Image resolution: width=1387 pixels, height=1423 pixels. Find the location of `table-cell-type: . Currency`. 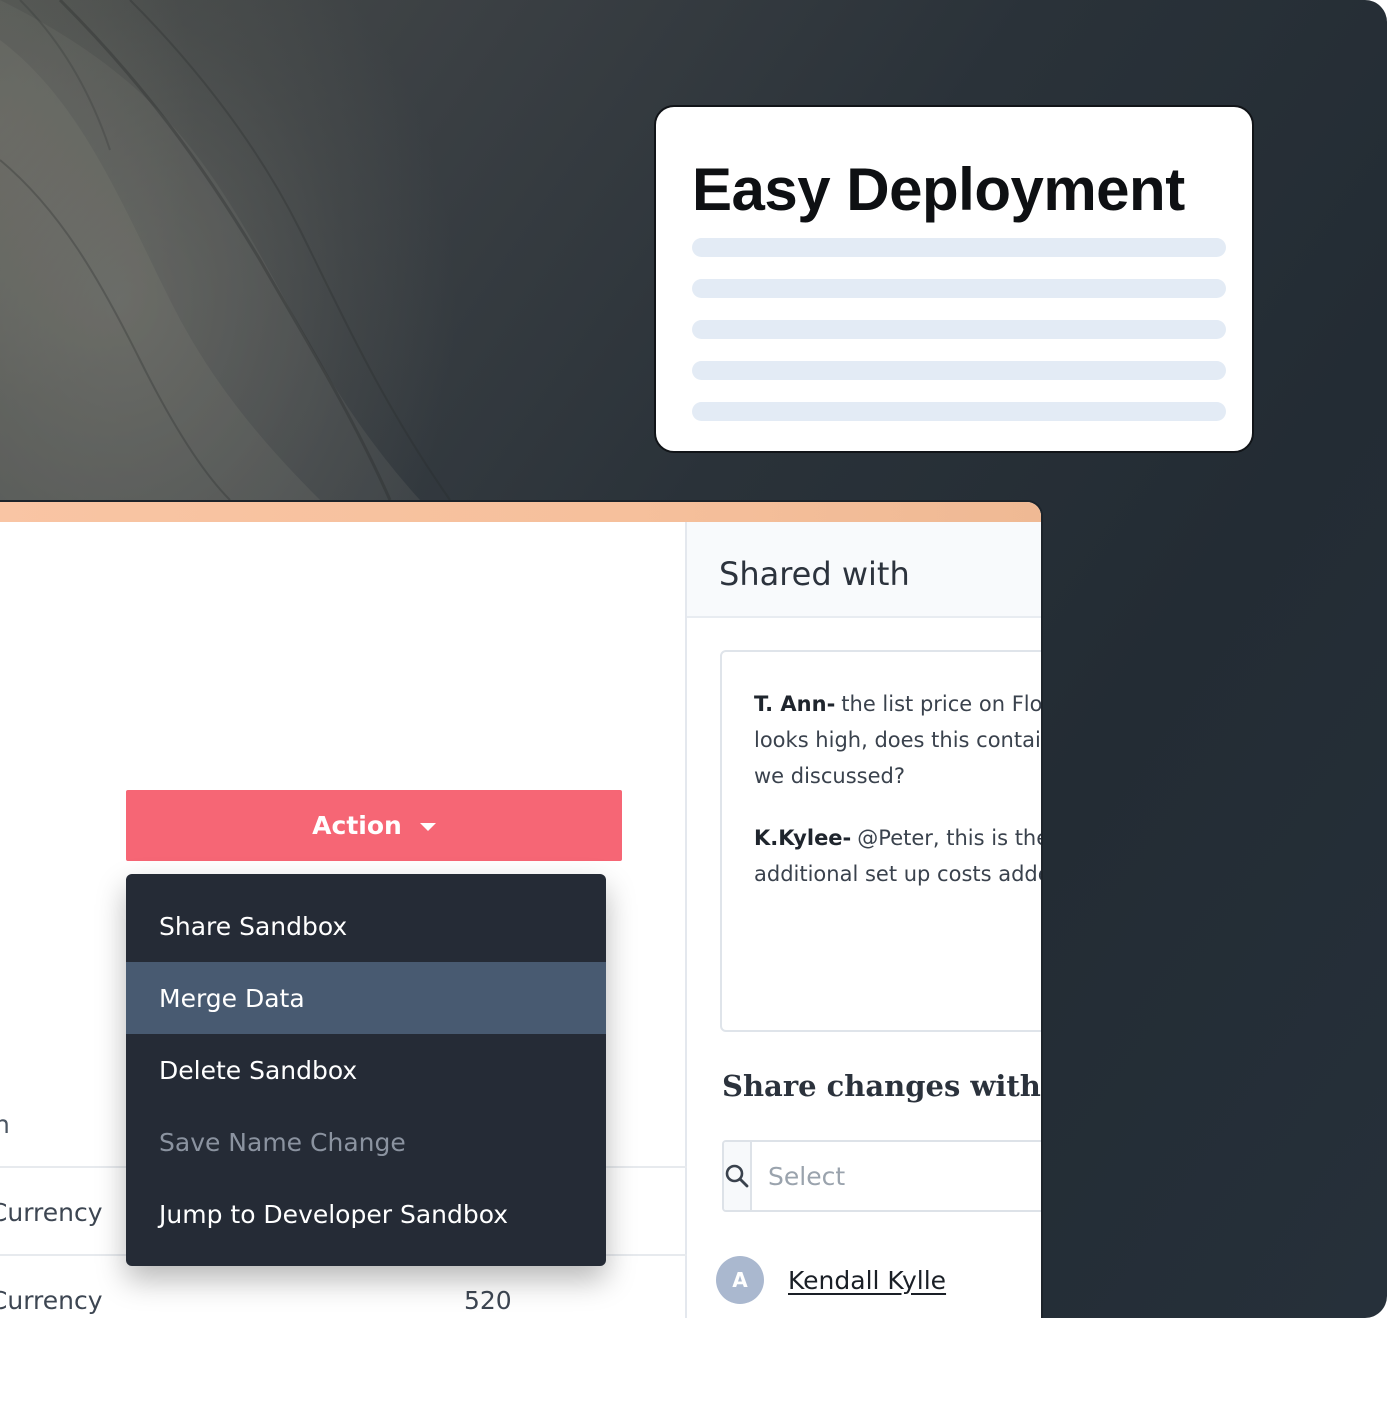

table-cell-type: . Currency is located at coordinates (51, 1300).